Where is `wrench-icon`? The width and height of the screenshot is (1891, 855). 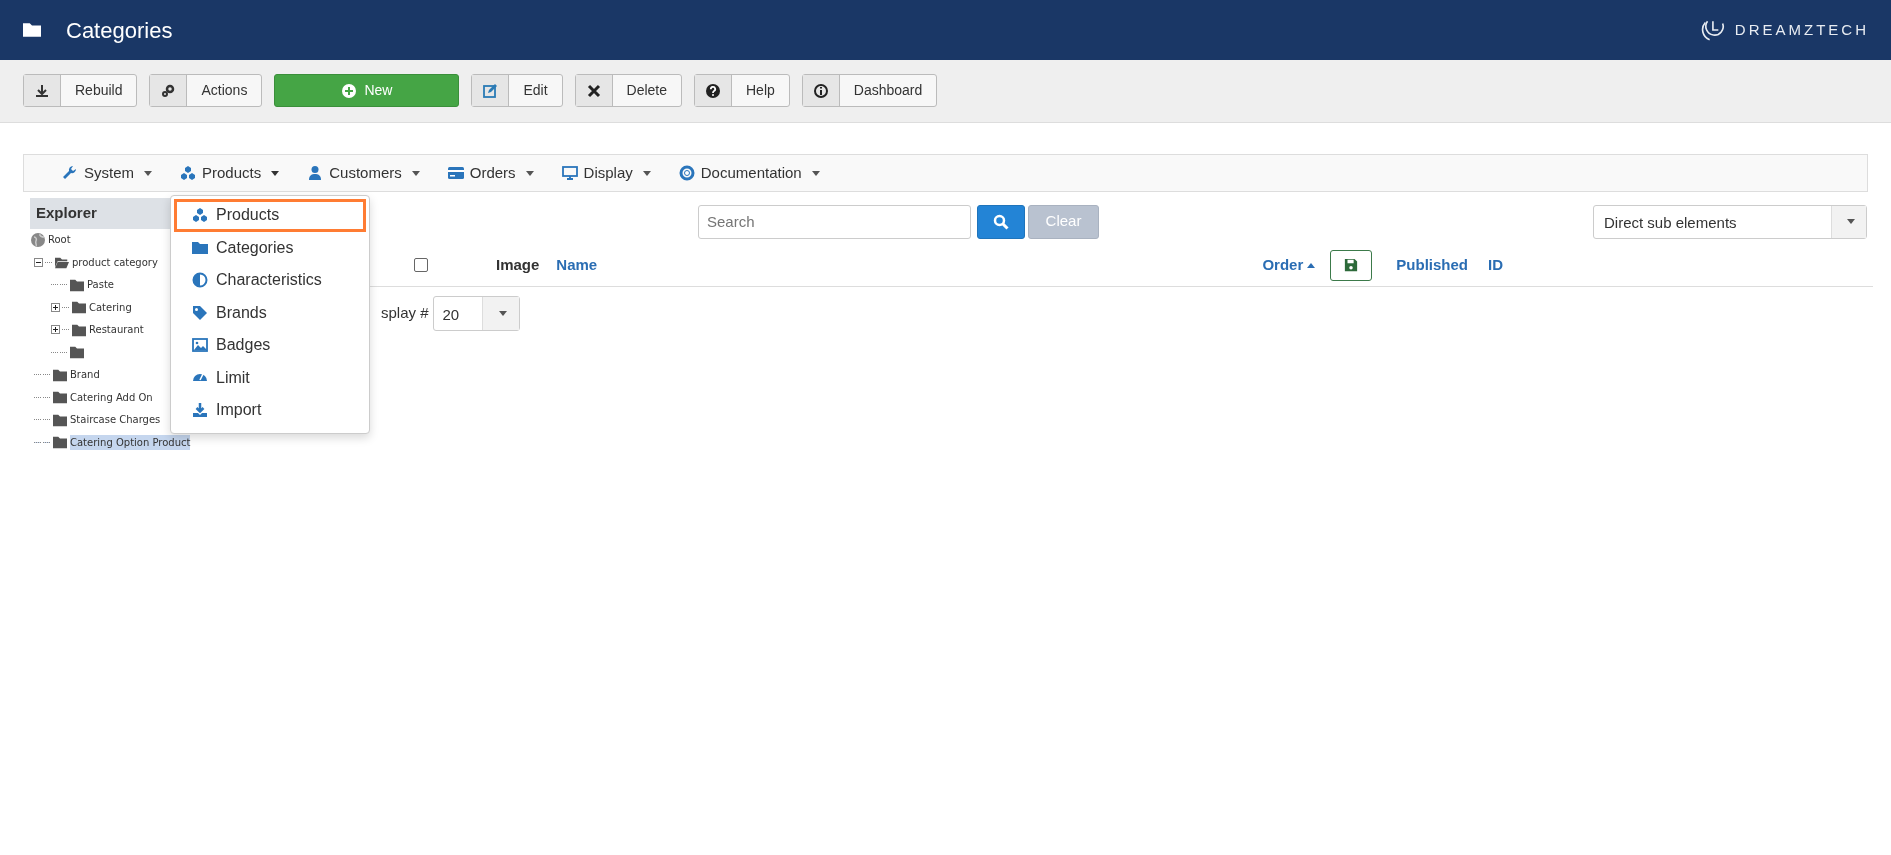
wrench-icon is located at coordinates (70, 173).